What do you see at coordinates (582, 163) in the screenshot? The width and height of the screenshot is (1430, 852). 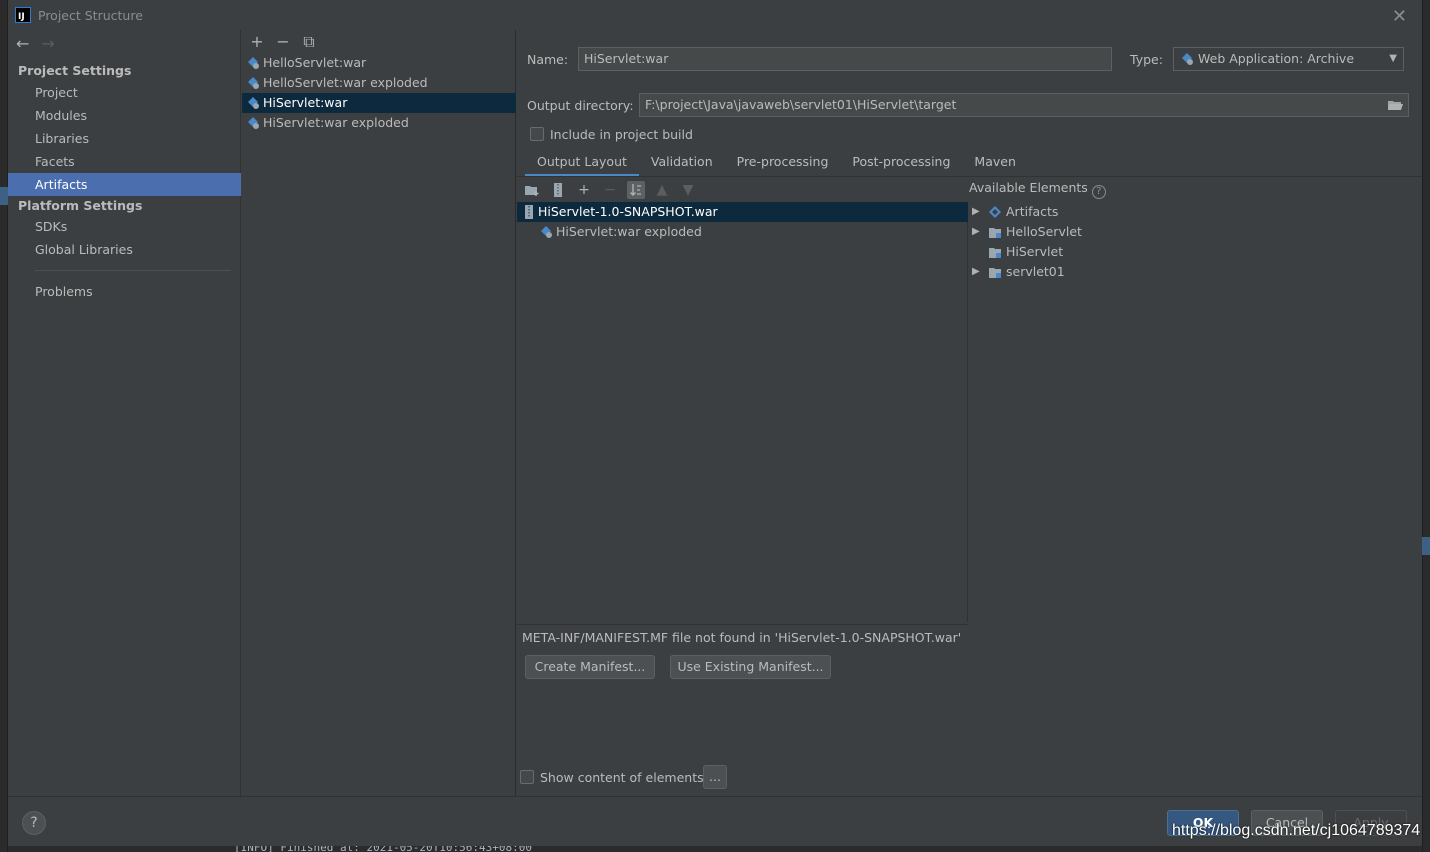 I see `tab-output-layout: Output Layout` at bounding box center [582, 163].